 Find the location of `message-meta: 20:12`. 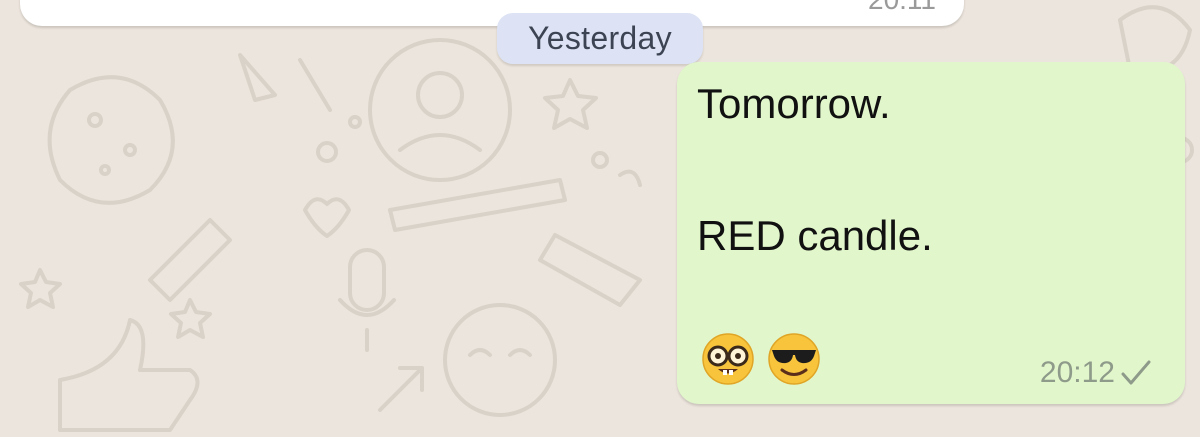

message-meta: 20:12 is located at coordinates (1096, 373).